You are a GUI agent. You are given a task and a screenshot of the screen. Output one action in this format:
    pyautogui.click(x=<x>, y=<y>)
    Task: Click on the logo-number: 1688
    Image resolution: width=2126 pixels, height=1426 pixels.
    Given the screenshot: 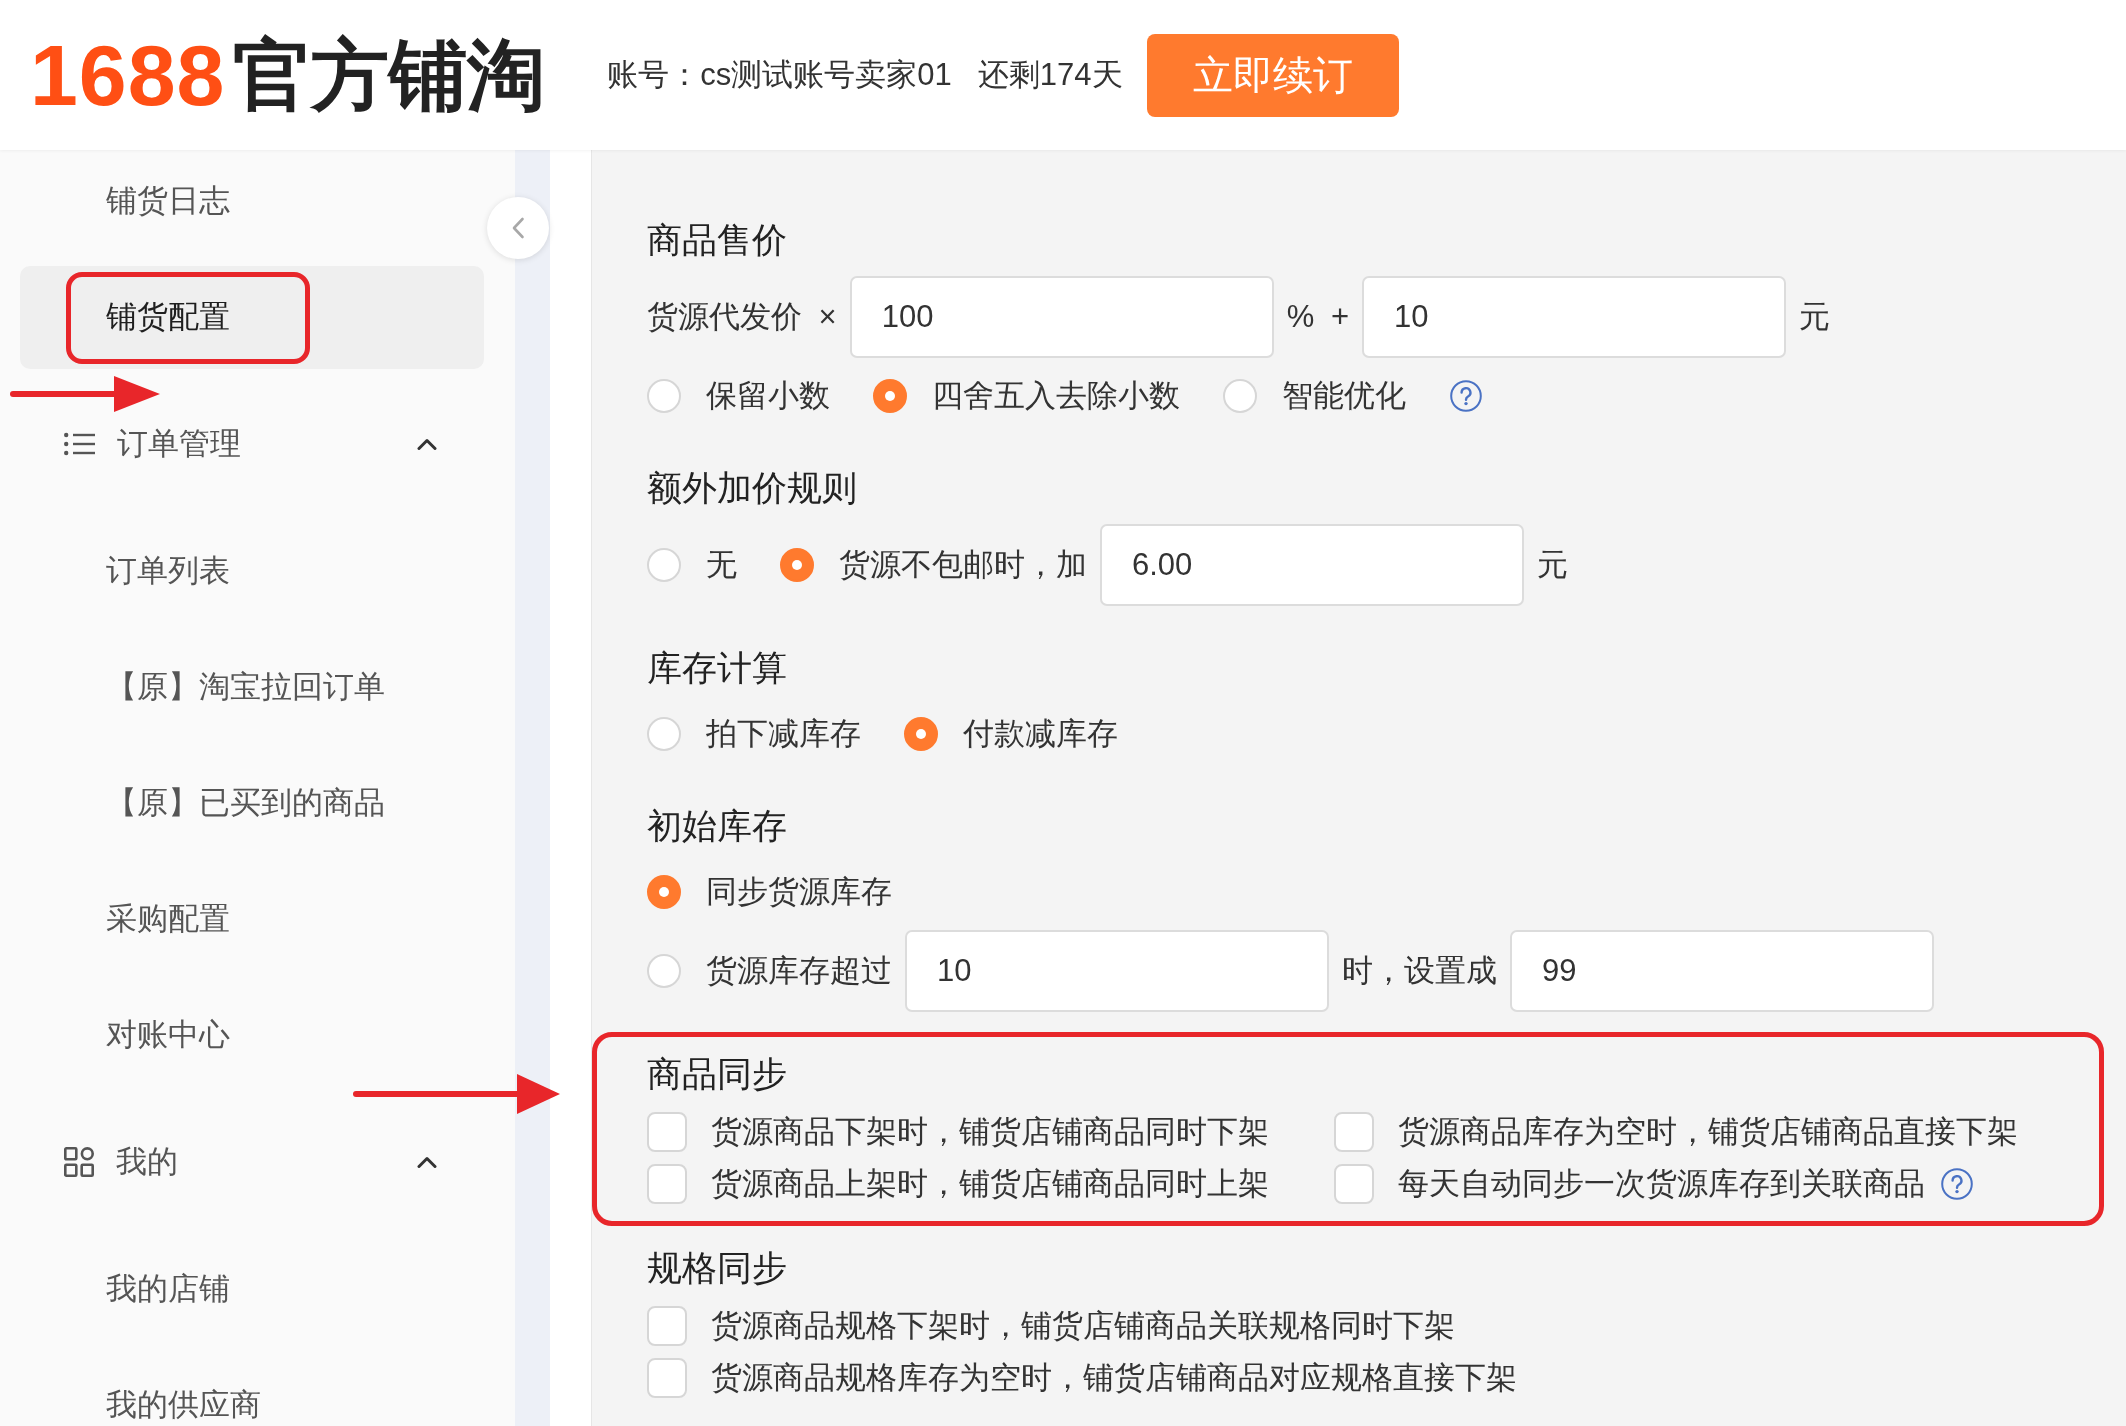 What is the action you would take?
    pyautogui.click(x=128, y=75)
    